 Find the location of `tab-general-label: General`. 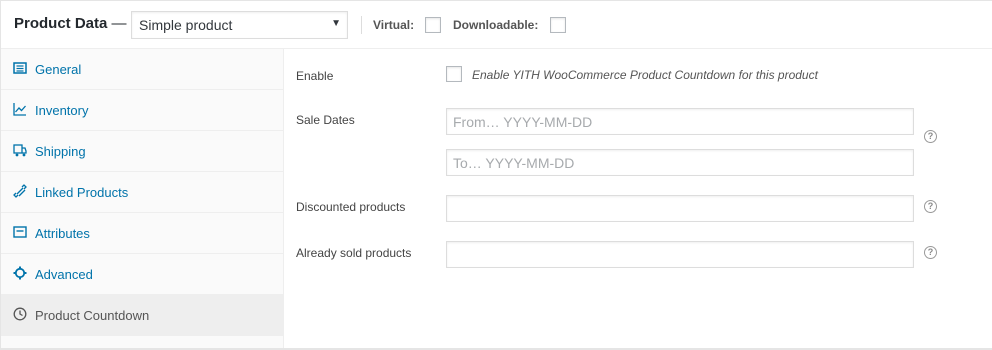

tab-general-label: General is located at coordinates (58, 69).